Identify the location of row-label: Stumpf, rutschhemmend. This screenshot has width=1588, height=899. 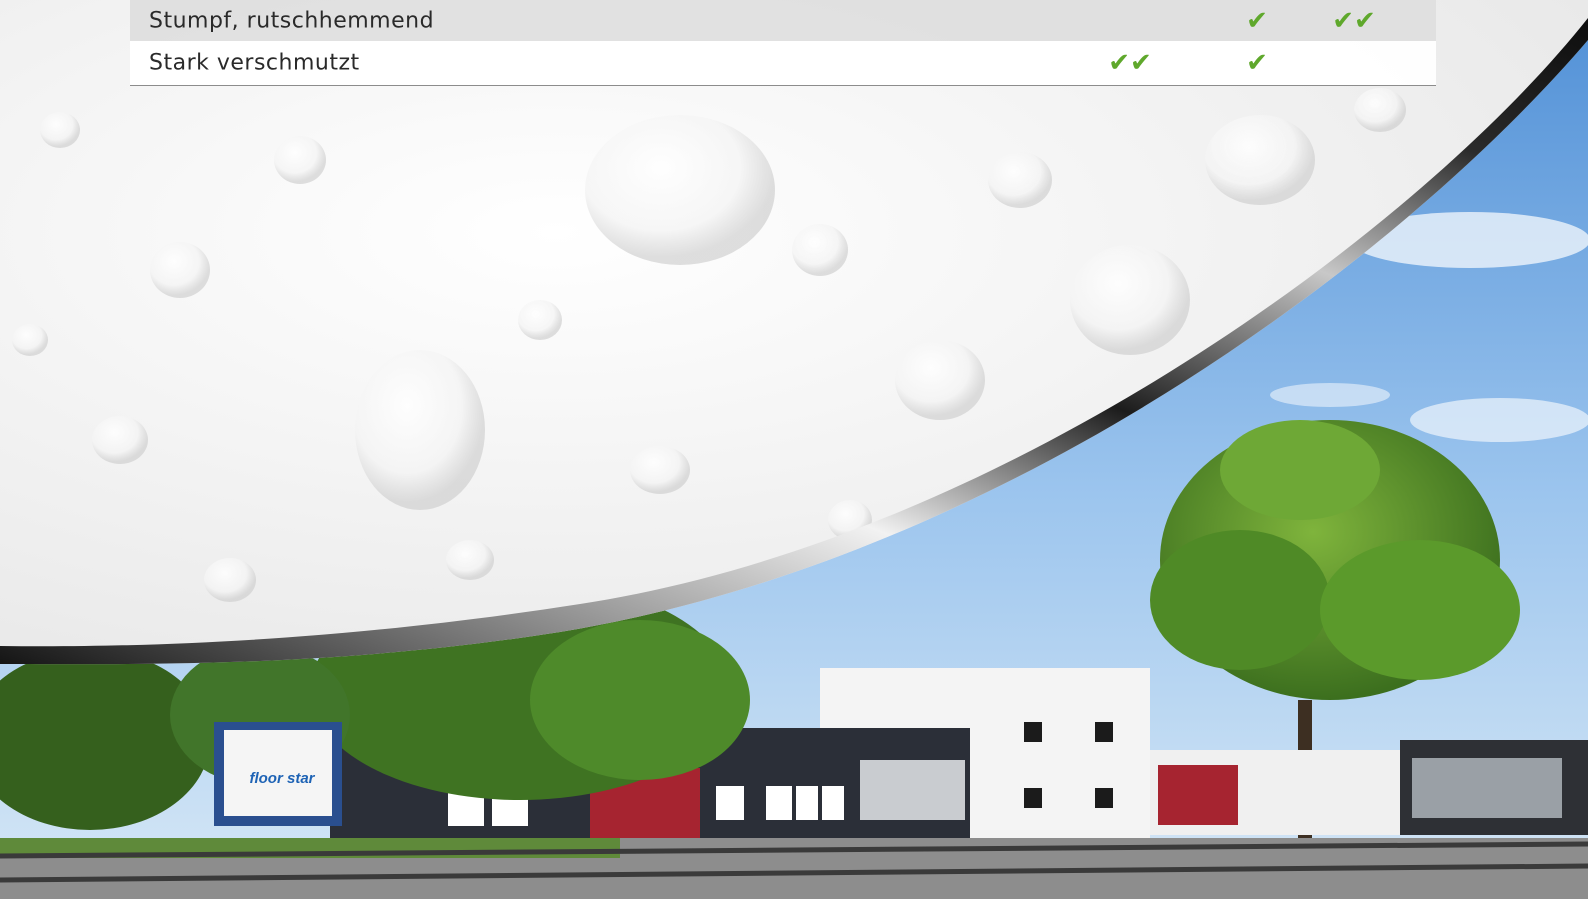
(292, 20).